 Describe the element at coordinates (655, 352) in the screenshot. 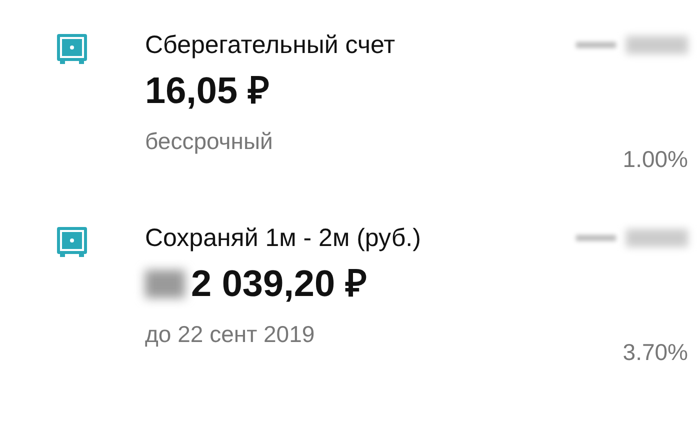

I see `interest-rate: 3.70%` at that location.